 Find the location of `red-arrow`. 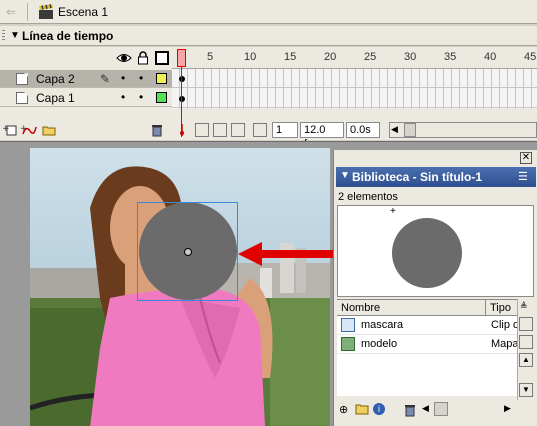

red-arrow is located at coordinates (286, 254).